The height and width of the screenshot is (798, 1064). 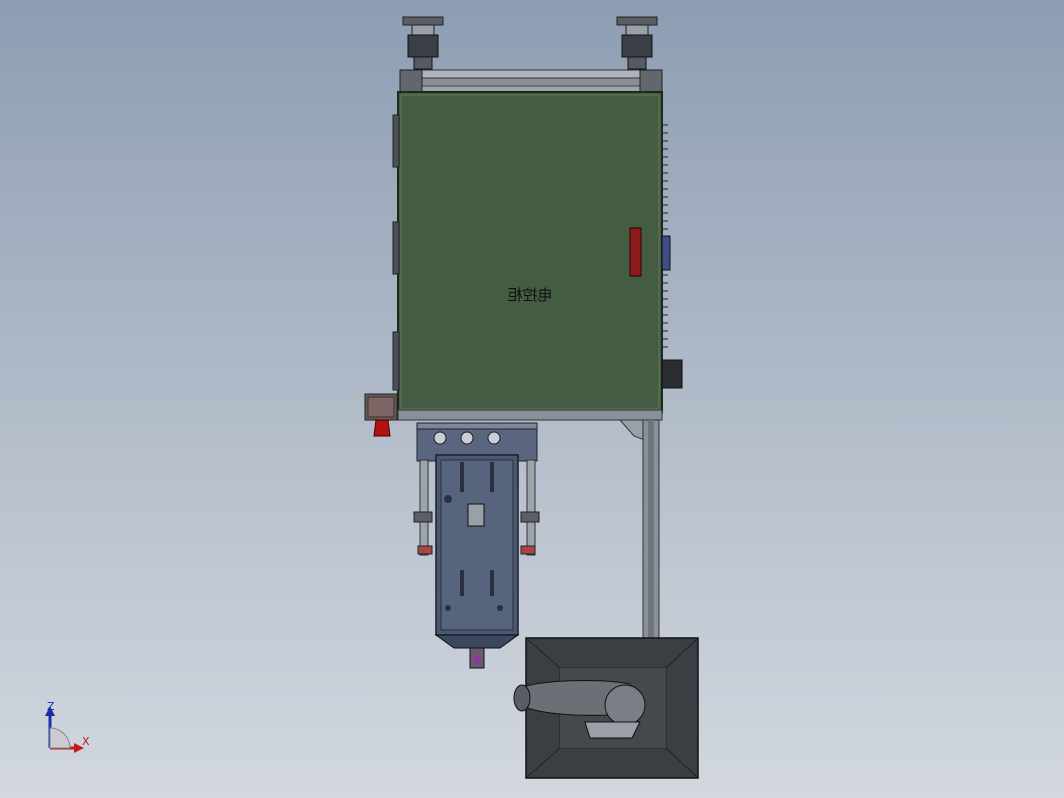 What do you see at coordinates (64, 729) in the screenshot?
I see `axis-triad` at bounding box center [64, 729].